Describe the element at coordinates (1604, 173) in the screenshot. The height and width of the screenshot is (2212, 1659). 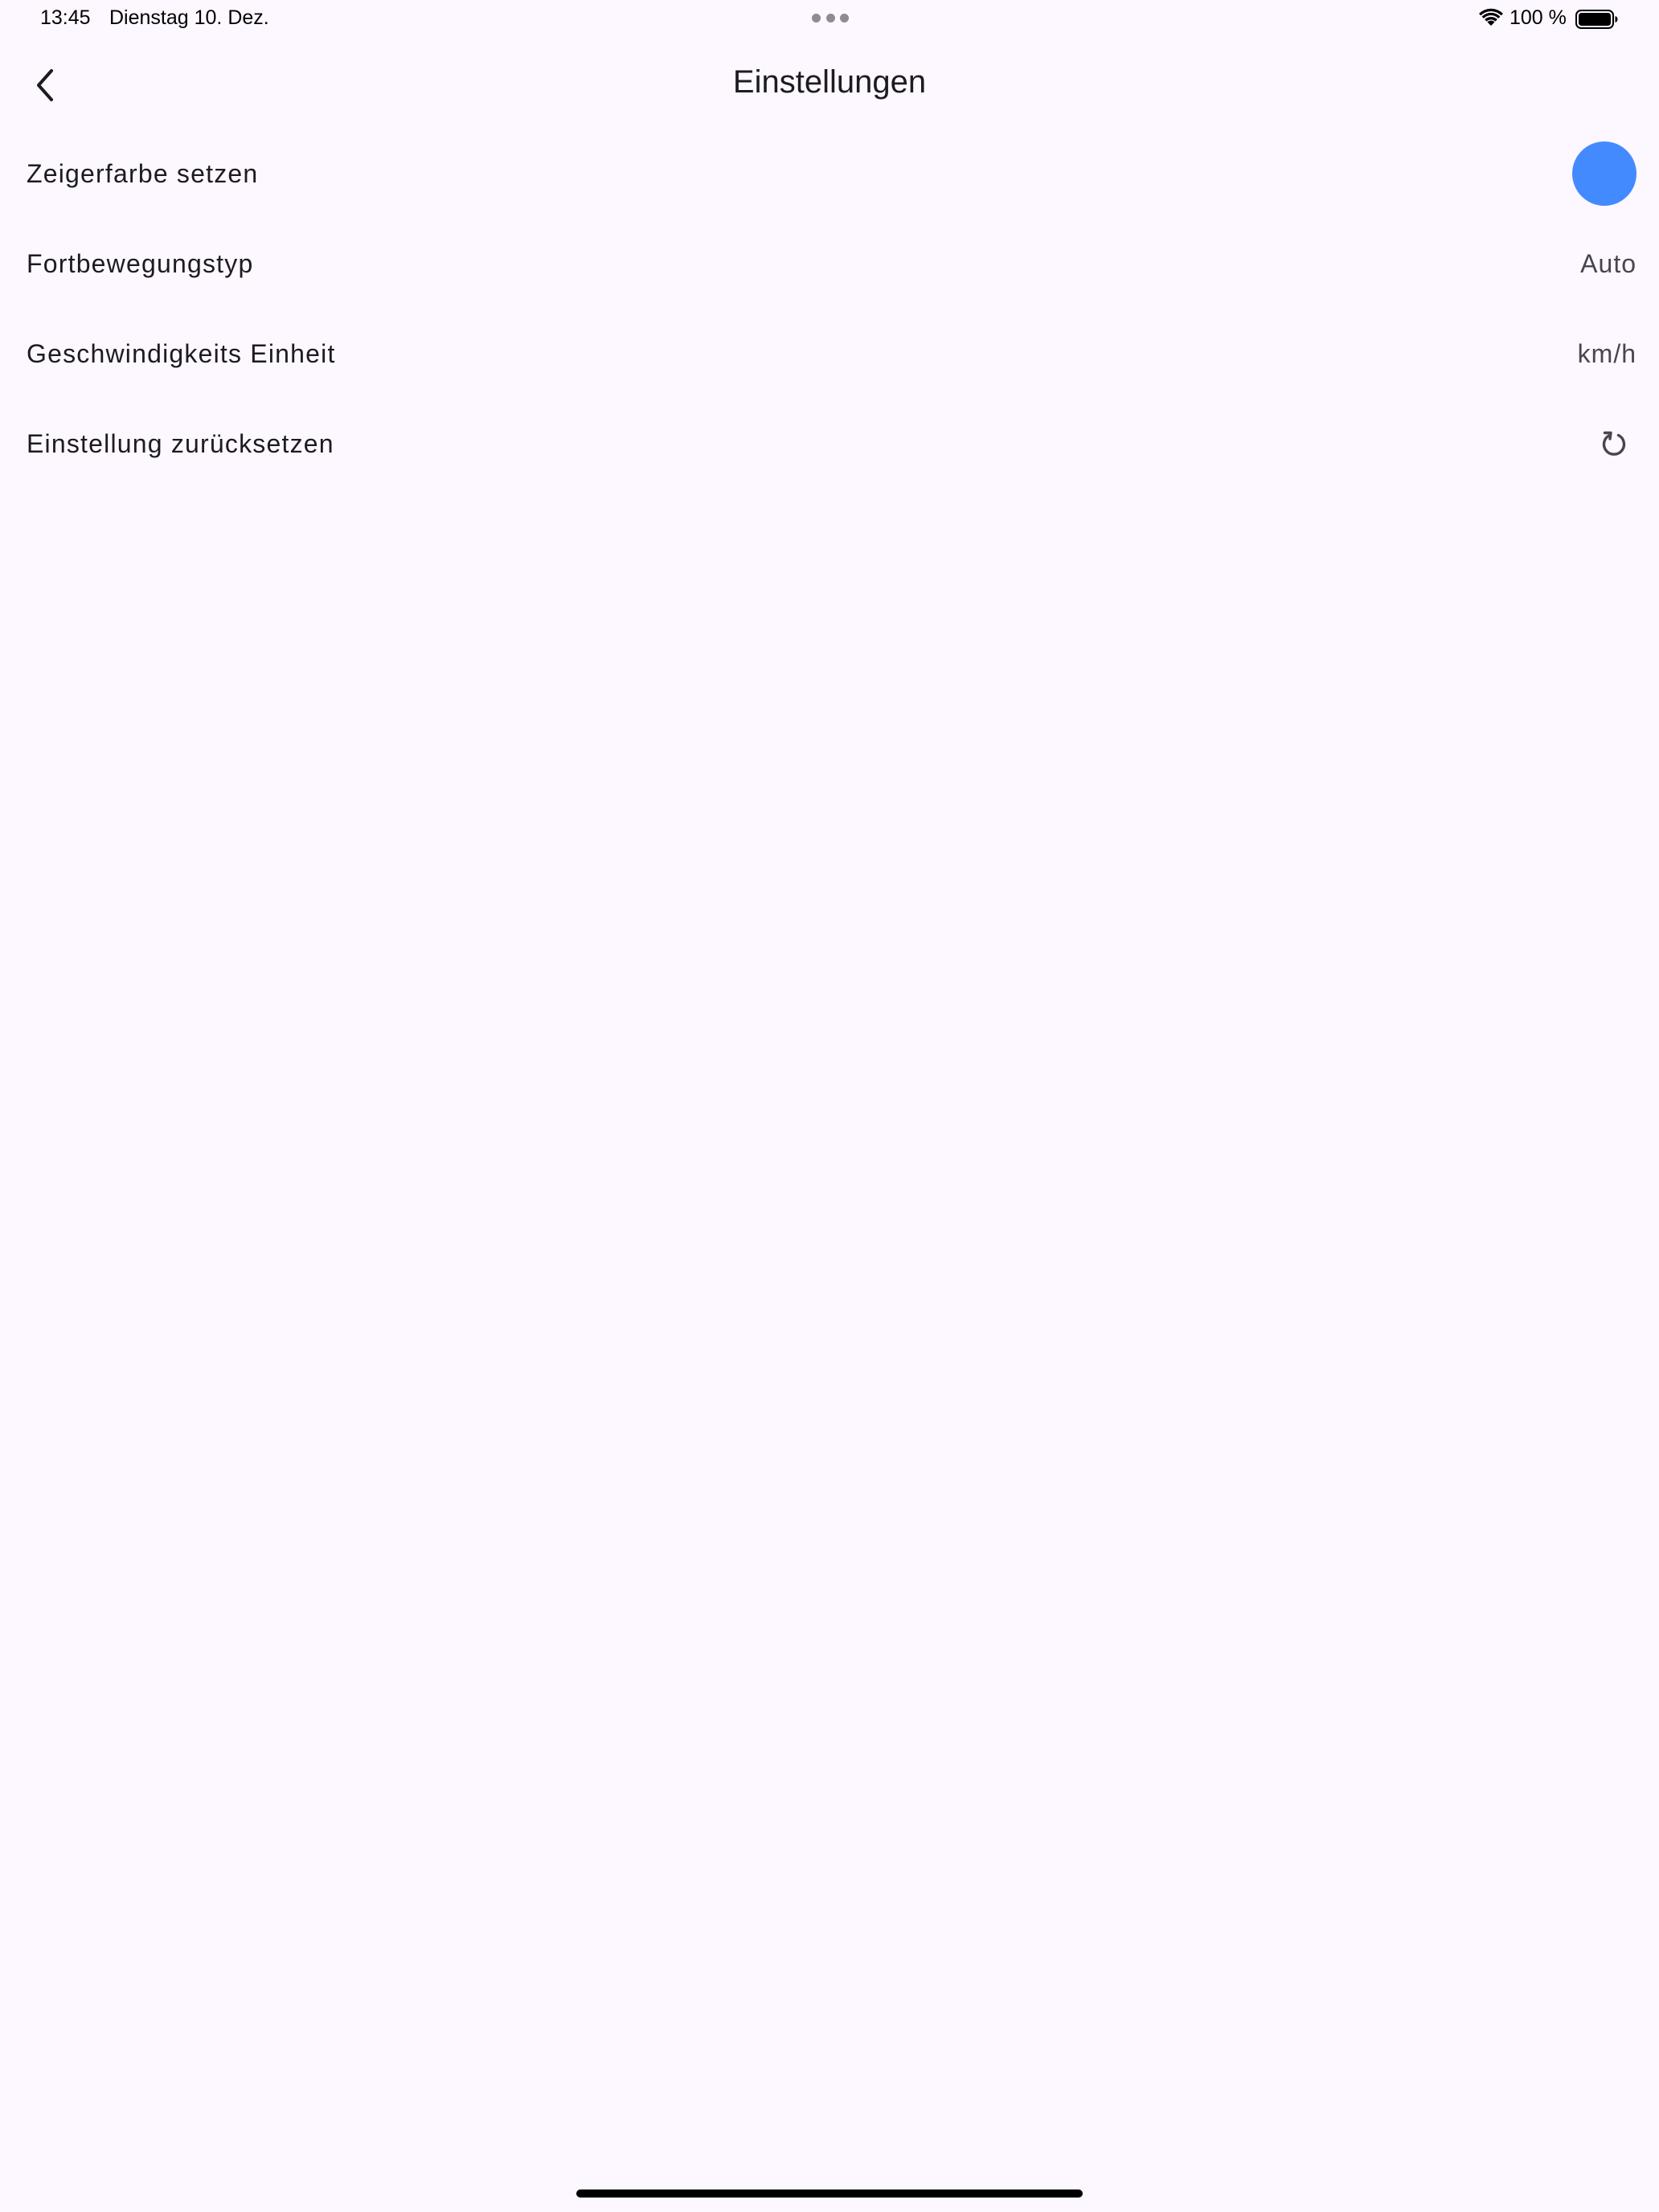
I see `pointer-color-swatch` at that location.